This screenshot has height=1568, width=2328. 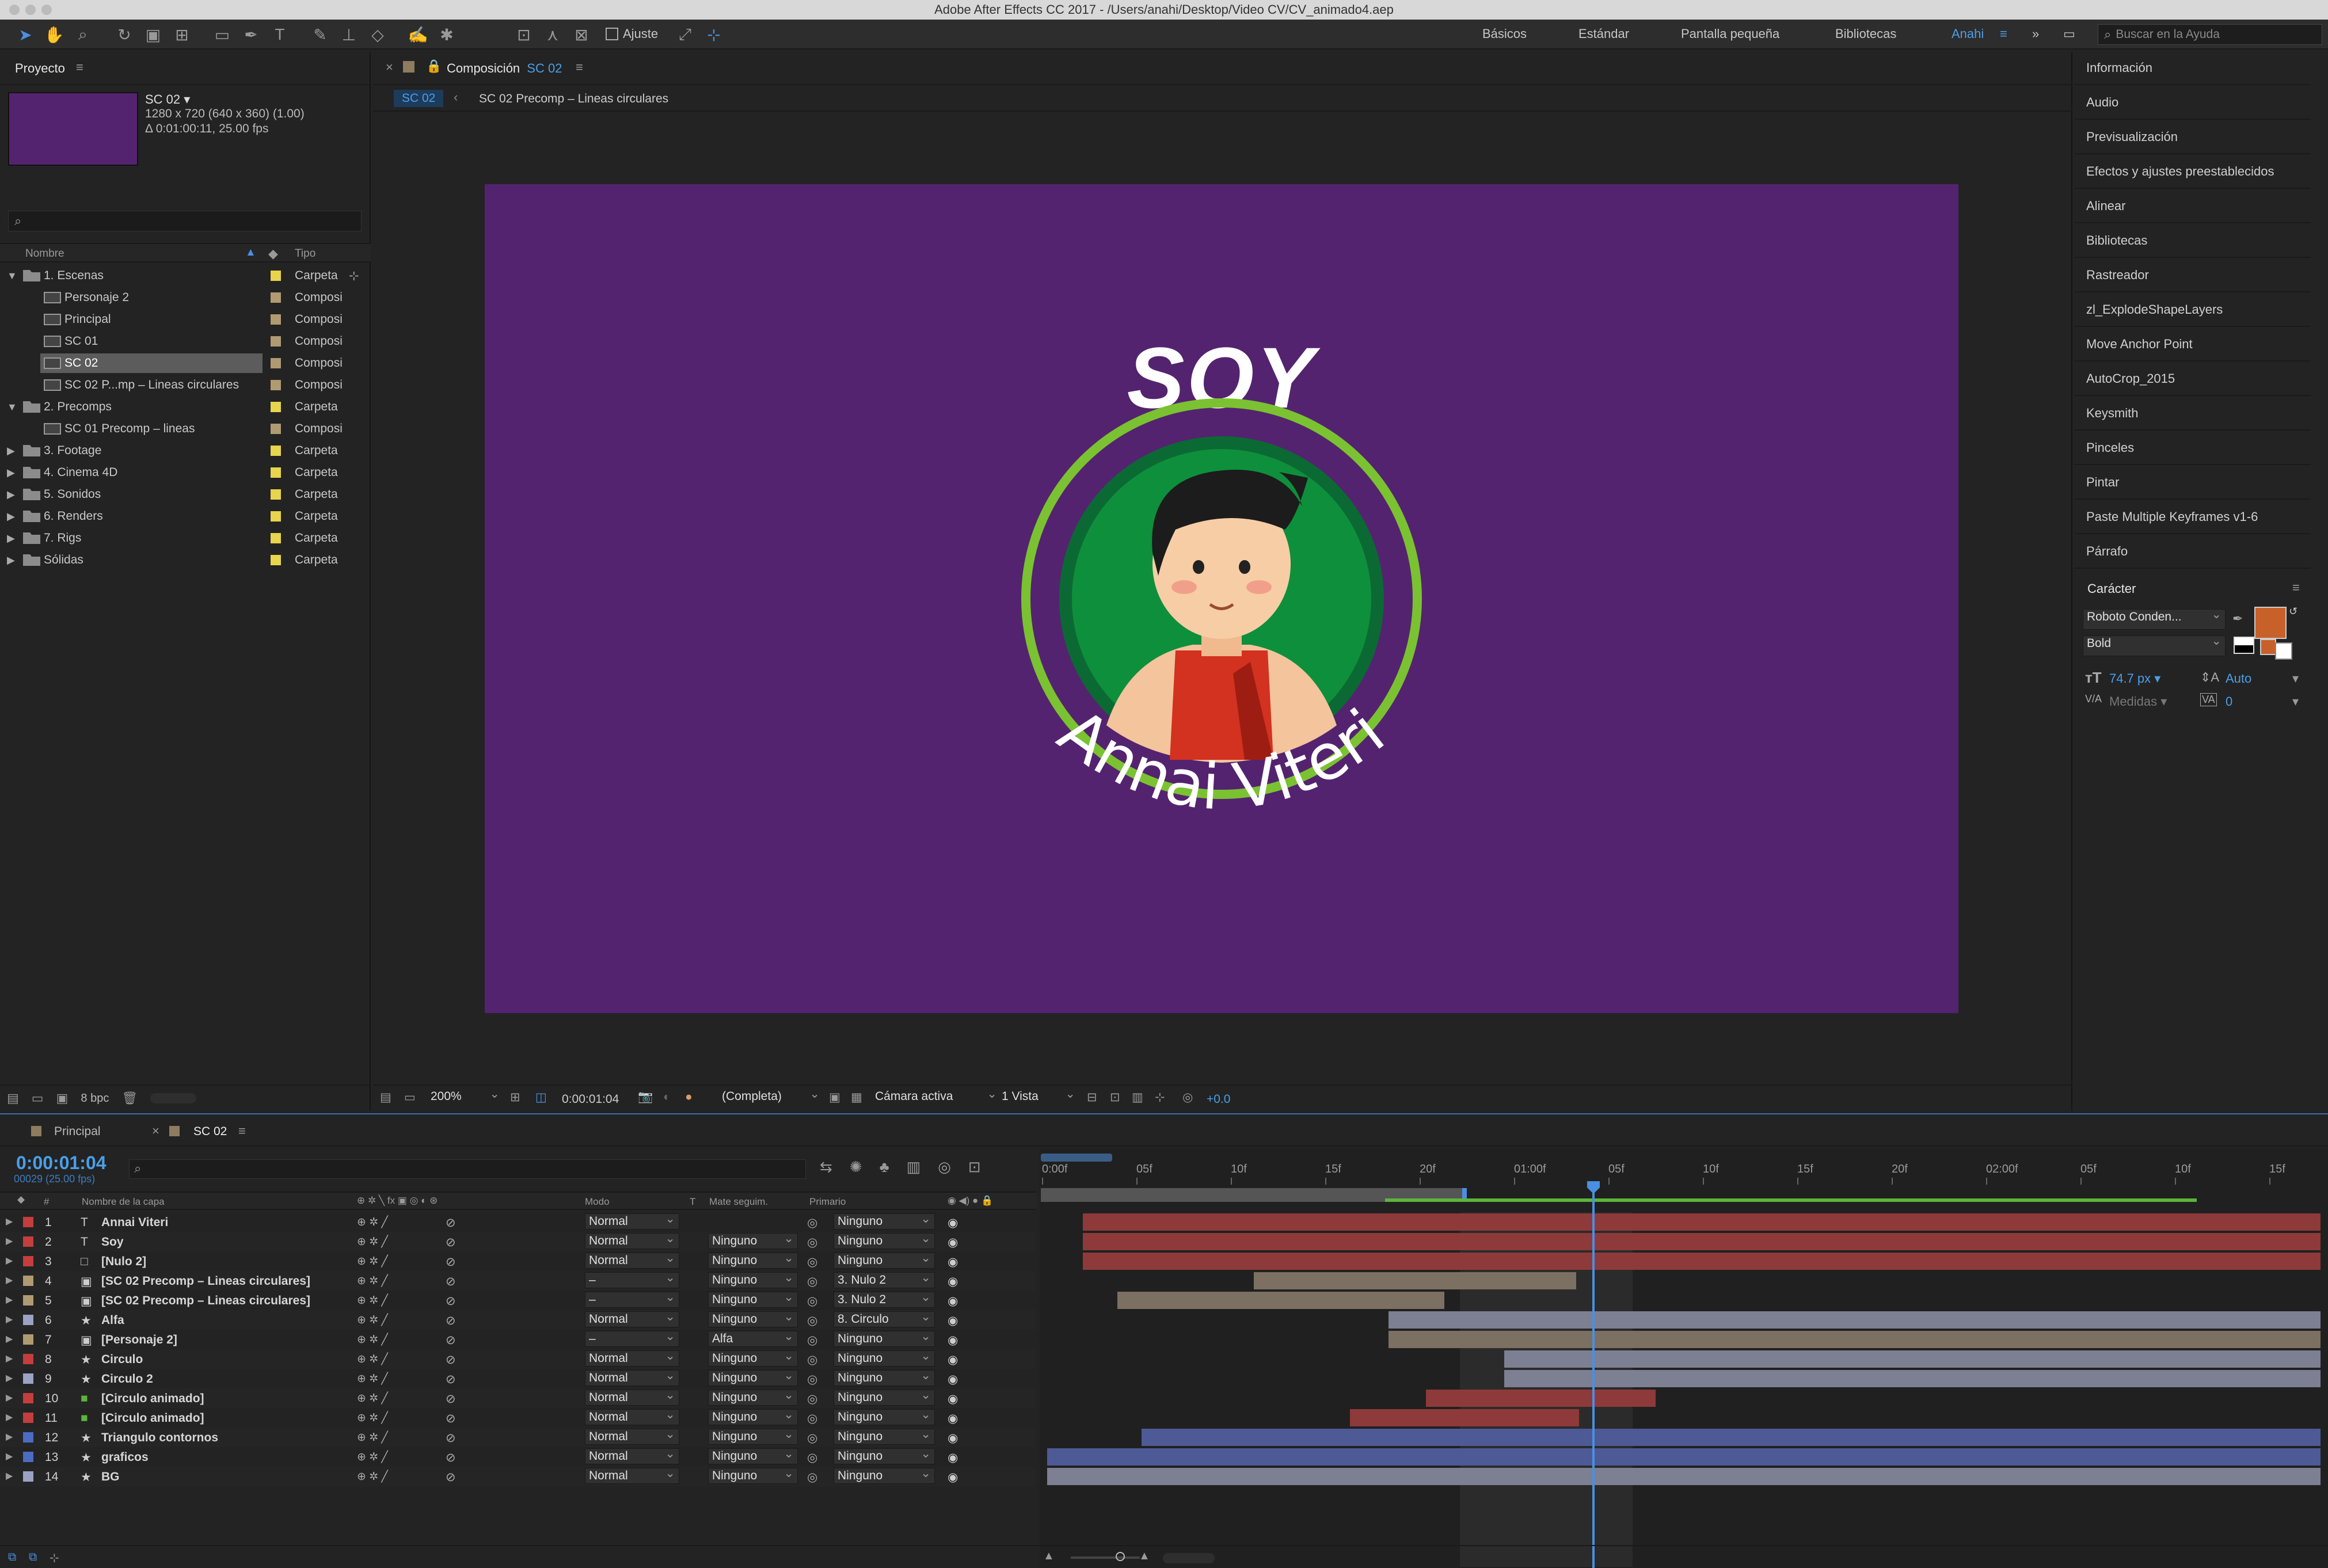 I want to click on layer-row: ▶ 2 T Soy ⊕ ✲ ╱ ⊘ Normal Ninguno ◎ Ninguno ◉, so click(x=518, y=1241).